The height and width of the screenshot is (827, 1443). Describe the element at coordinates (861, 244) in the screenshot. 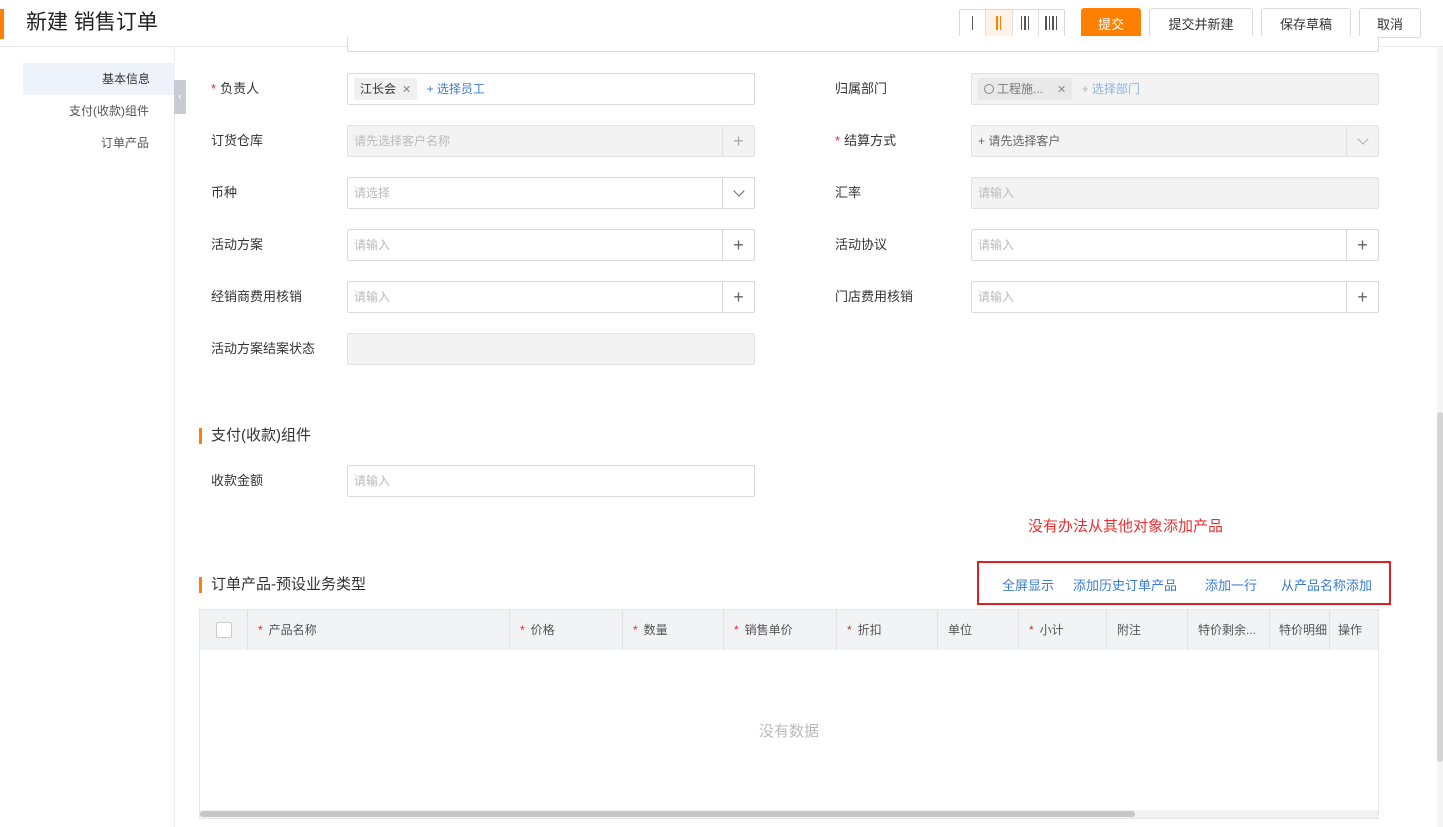

I see `activity-agreement-label: 活动协议` at that location.